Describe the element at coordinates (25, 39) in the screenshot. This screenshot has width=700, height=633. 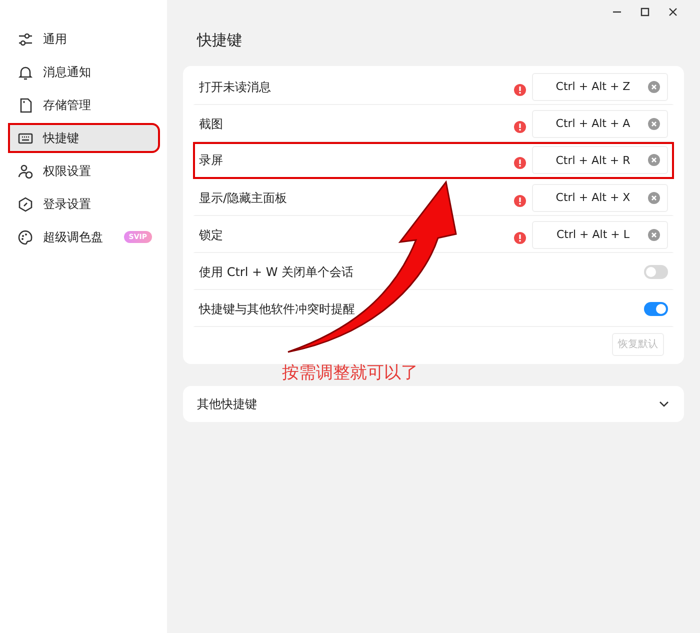
I see `sliders-icon` at that location.